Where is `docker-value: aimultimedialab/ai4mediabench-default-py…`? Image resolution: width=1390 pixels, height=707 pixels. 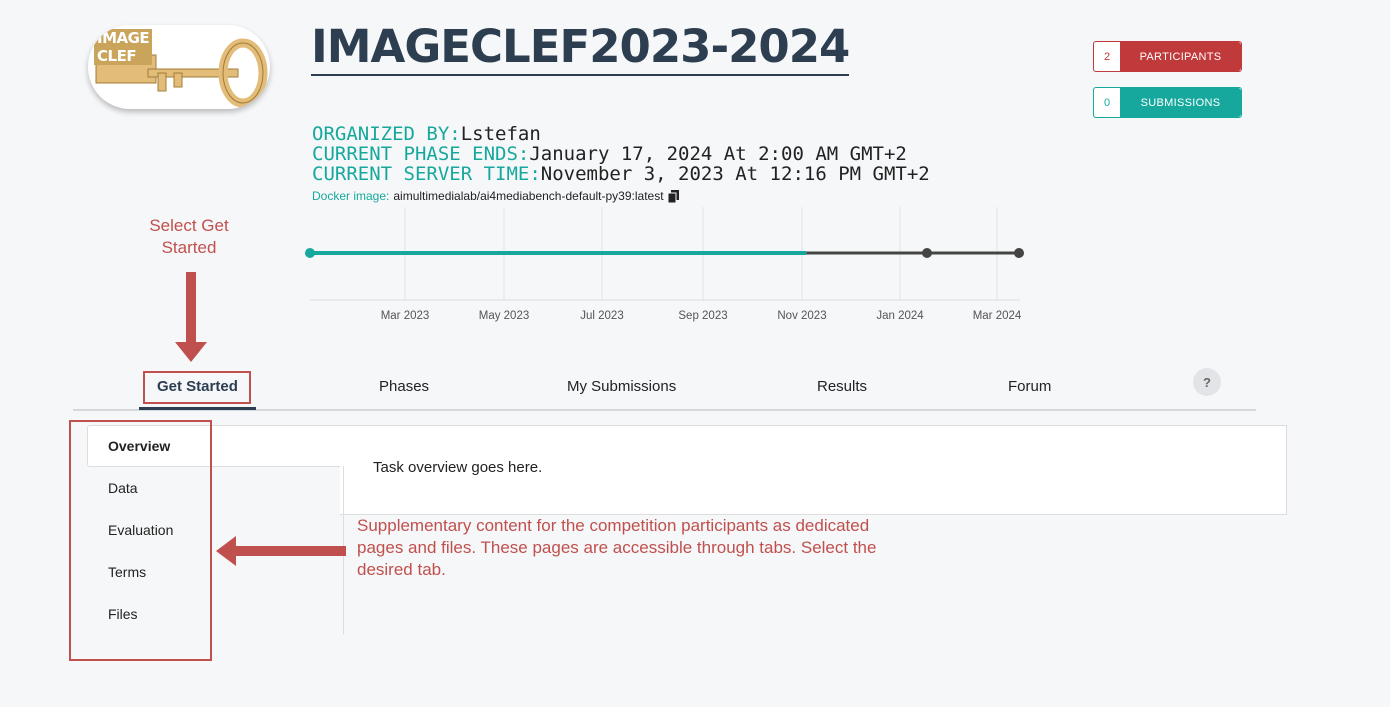
docker-value: aimultimedialab/ai4mediabench-default-py… is located at coordinates (528, 196).